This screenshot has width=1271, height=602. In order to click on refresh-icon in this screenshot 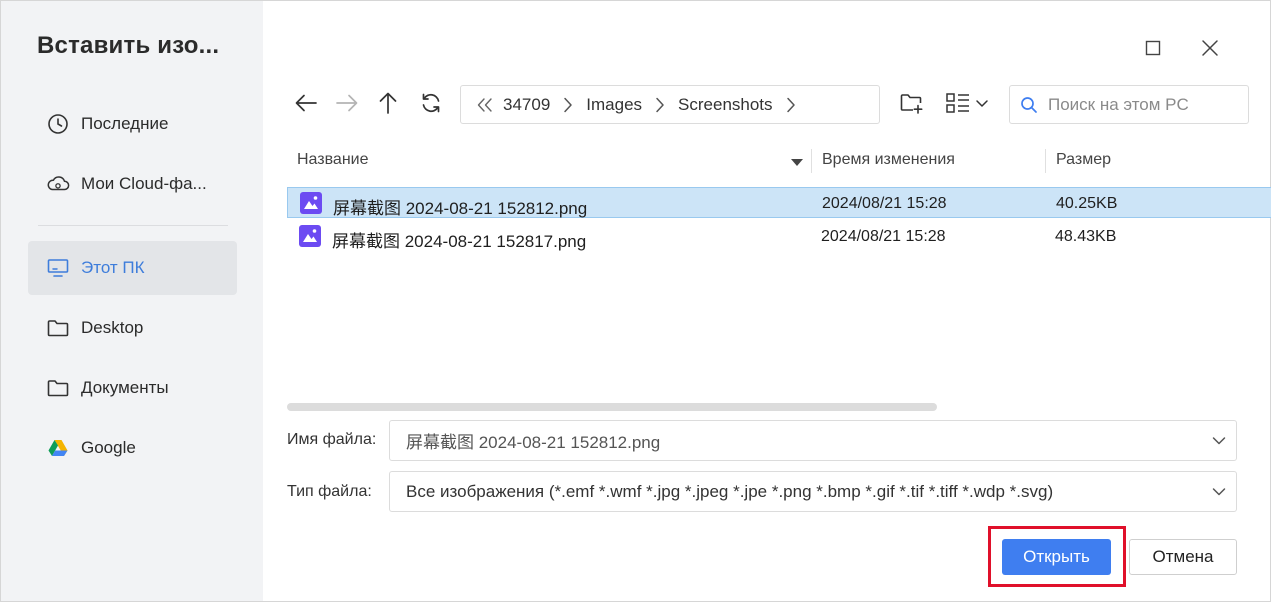, I will do `click(431, 105)`.